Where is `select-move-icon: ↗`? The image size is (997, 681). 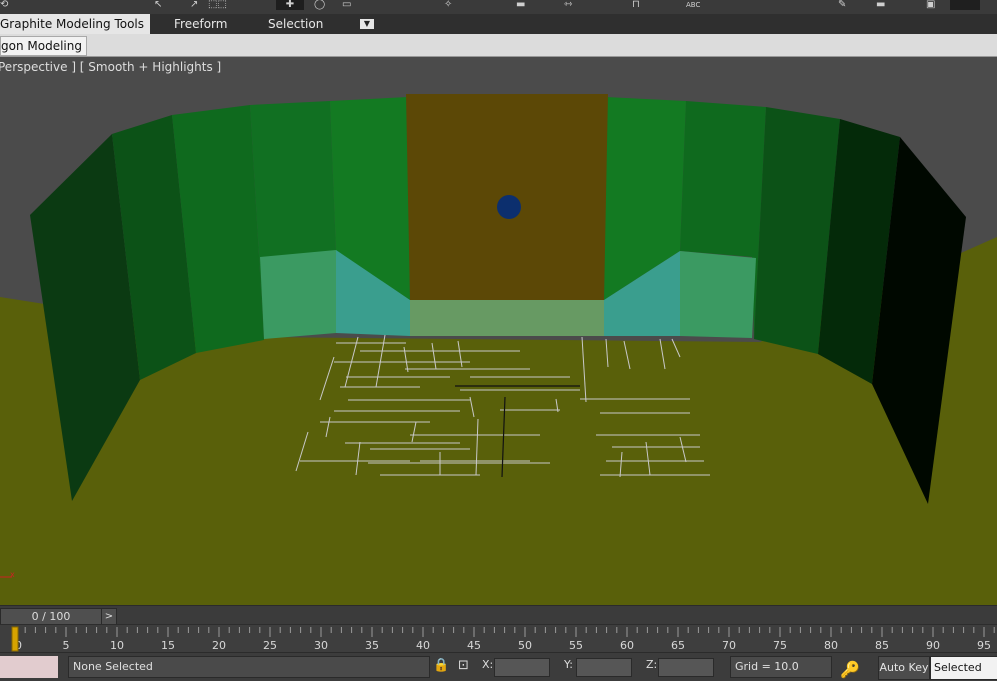
select-move-icon: ↗ is located at coordinates (194, 5).